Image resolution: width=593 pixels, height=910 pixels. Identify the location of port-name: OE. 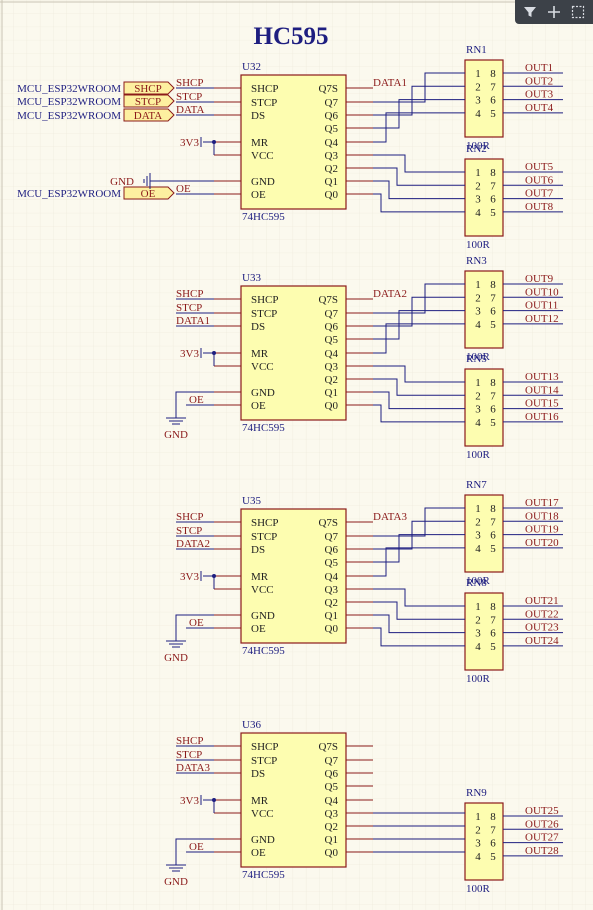
(148, 194).